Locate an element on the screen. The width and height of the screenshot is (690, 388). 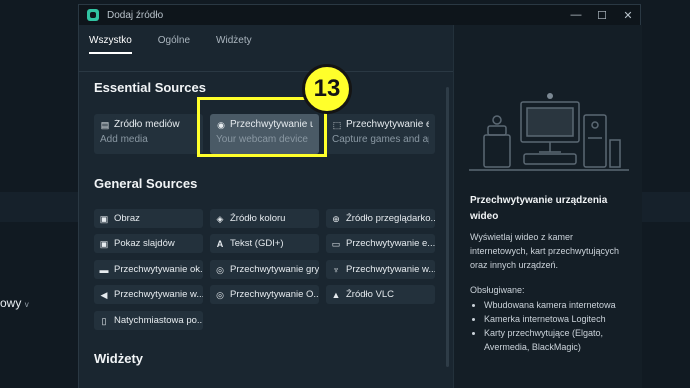
speaker-icon: ◀ is located at coordinates (104, 294).